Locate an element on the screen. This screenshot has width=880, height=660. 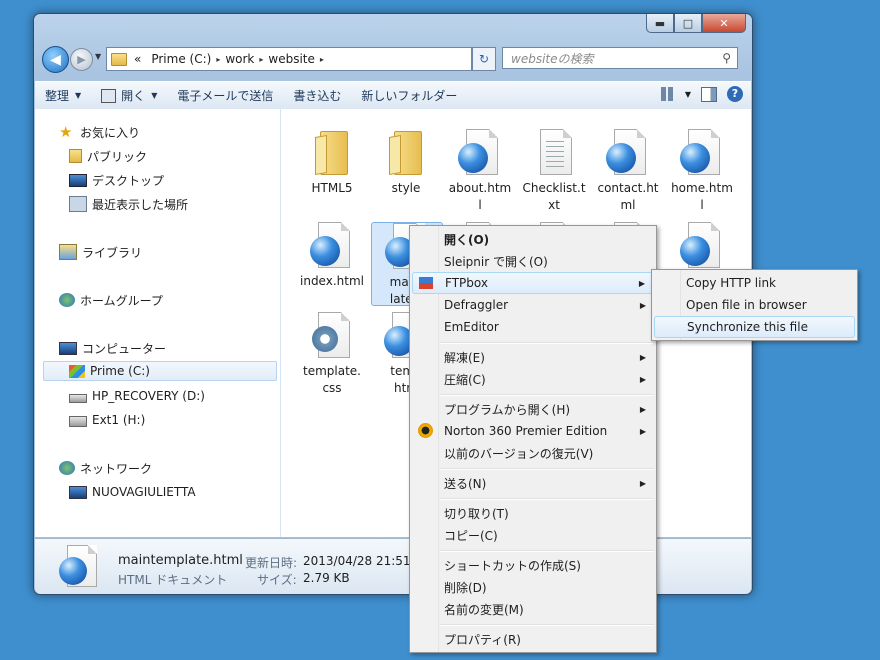
nav-public: パブリック is located at coordinates (108, 156).